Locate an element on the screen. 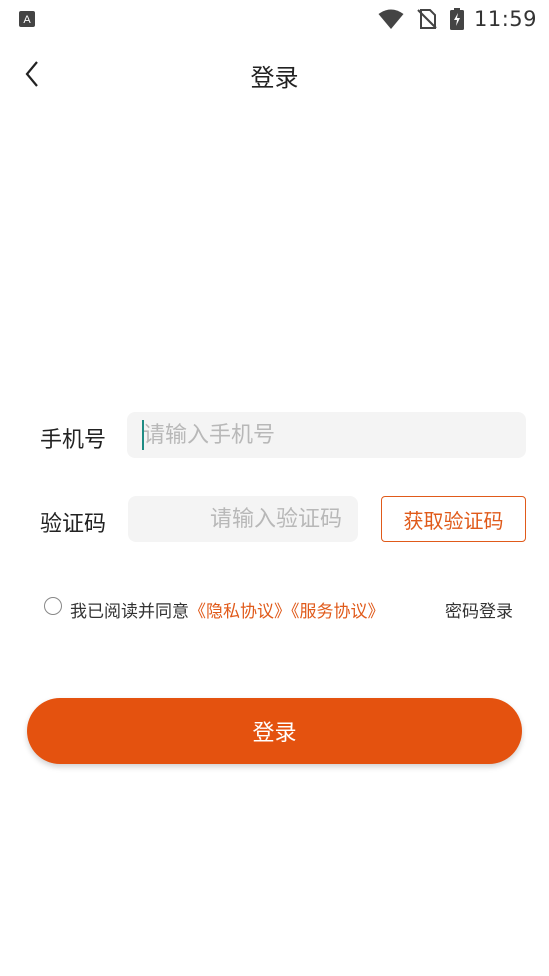 This screenshot has height=976, width=549. status-time: 11:59 is located at coordinates (505, 19).